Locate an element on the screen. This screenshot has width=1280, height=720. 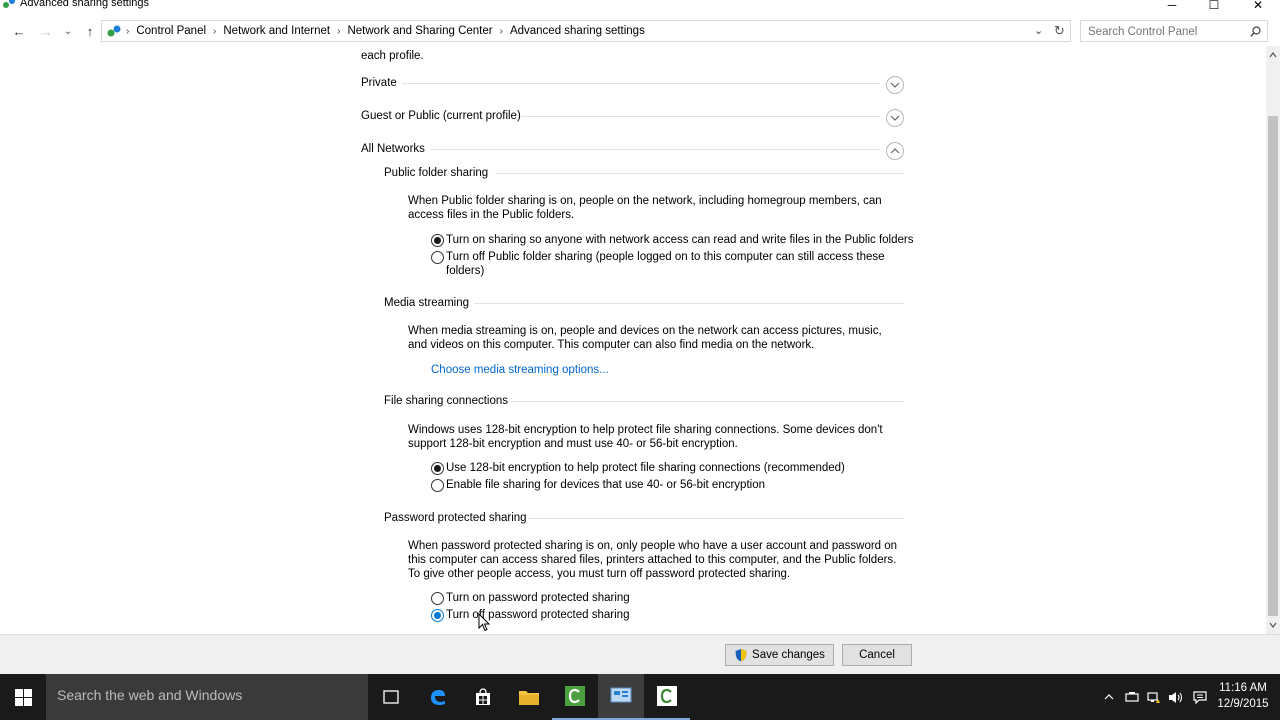
vertical-scrollbar is located at coordinates (1273, 340).